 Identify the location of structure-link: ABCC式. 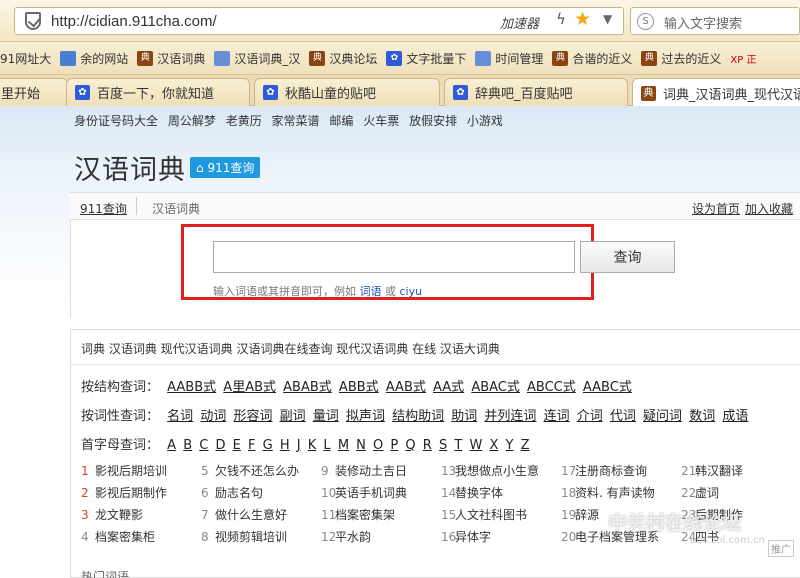
(551, 387).